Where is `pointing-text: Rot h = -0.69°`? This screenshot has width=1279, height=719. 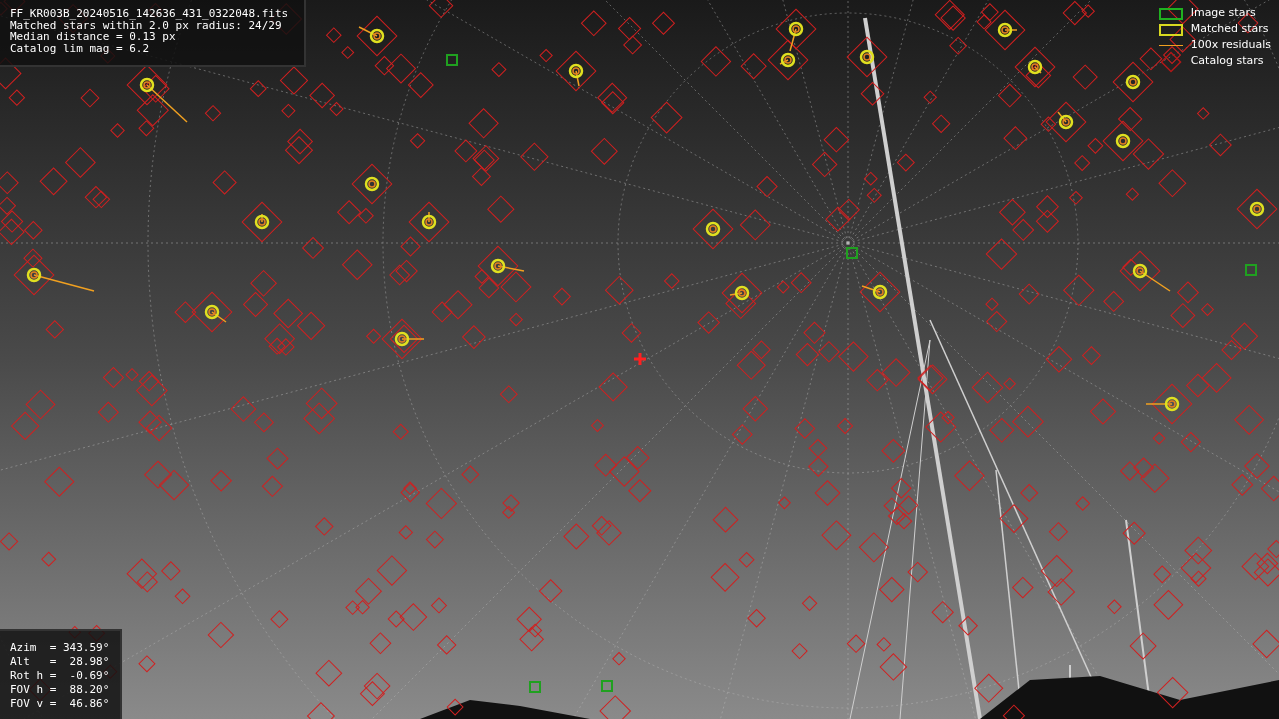 pointing-text: Rot h = -0.69° is located at coordinates (60, 676).